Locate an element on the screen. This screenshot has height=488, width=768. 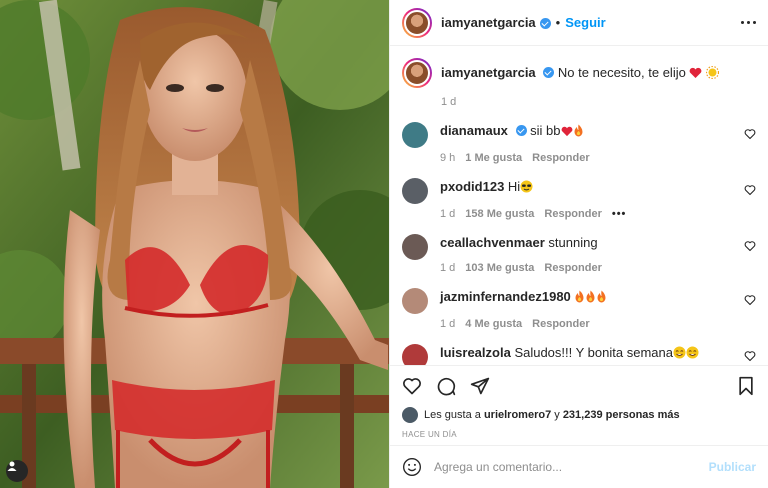
commenter-username: dianamaux is located at coordinates (474, 130).